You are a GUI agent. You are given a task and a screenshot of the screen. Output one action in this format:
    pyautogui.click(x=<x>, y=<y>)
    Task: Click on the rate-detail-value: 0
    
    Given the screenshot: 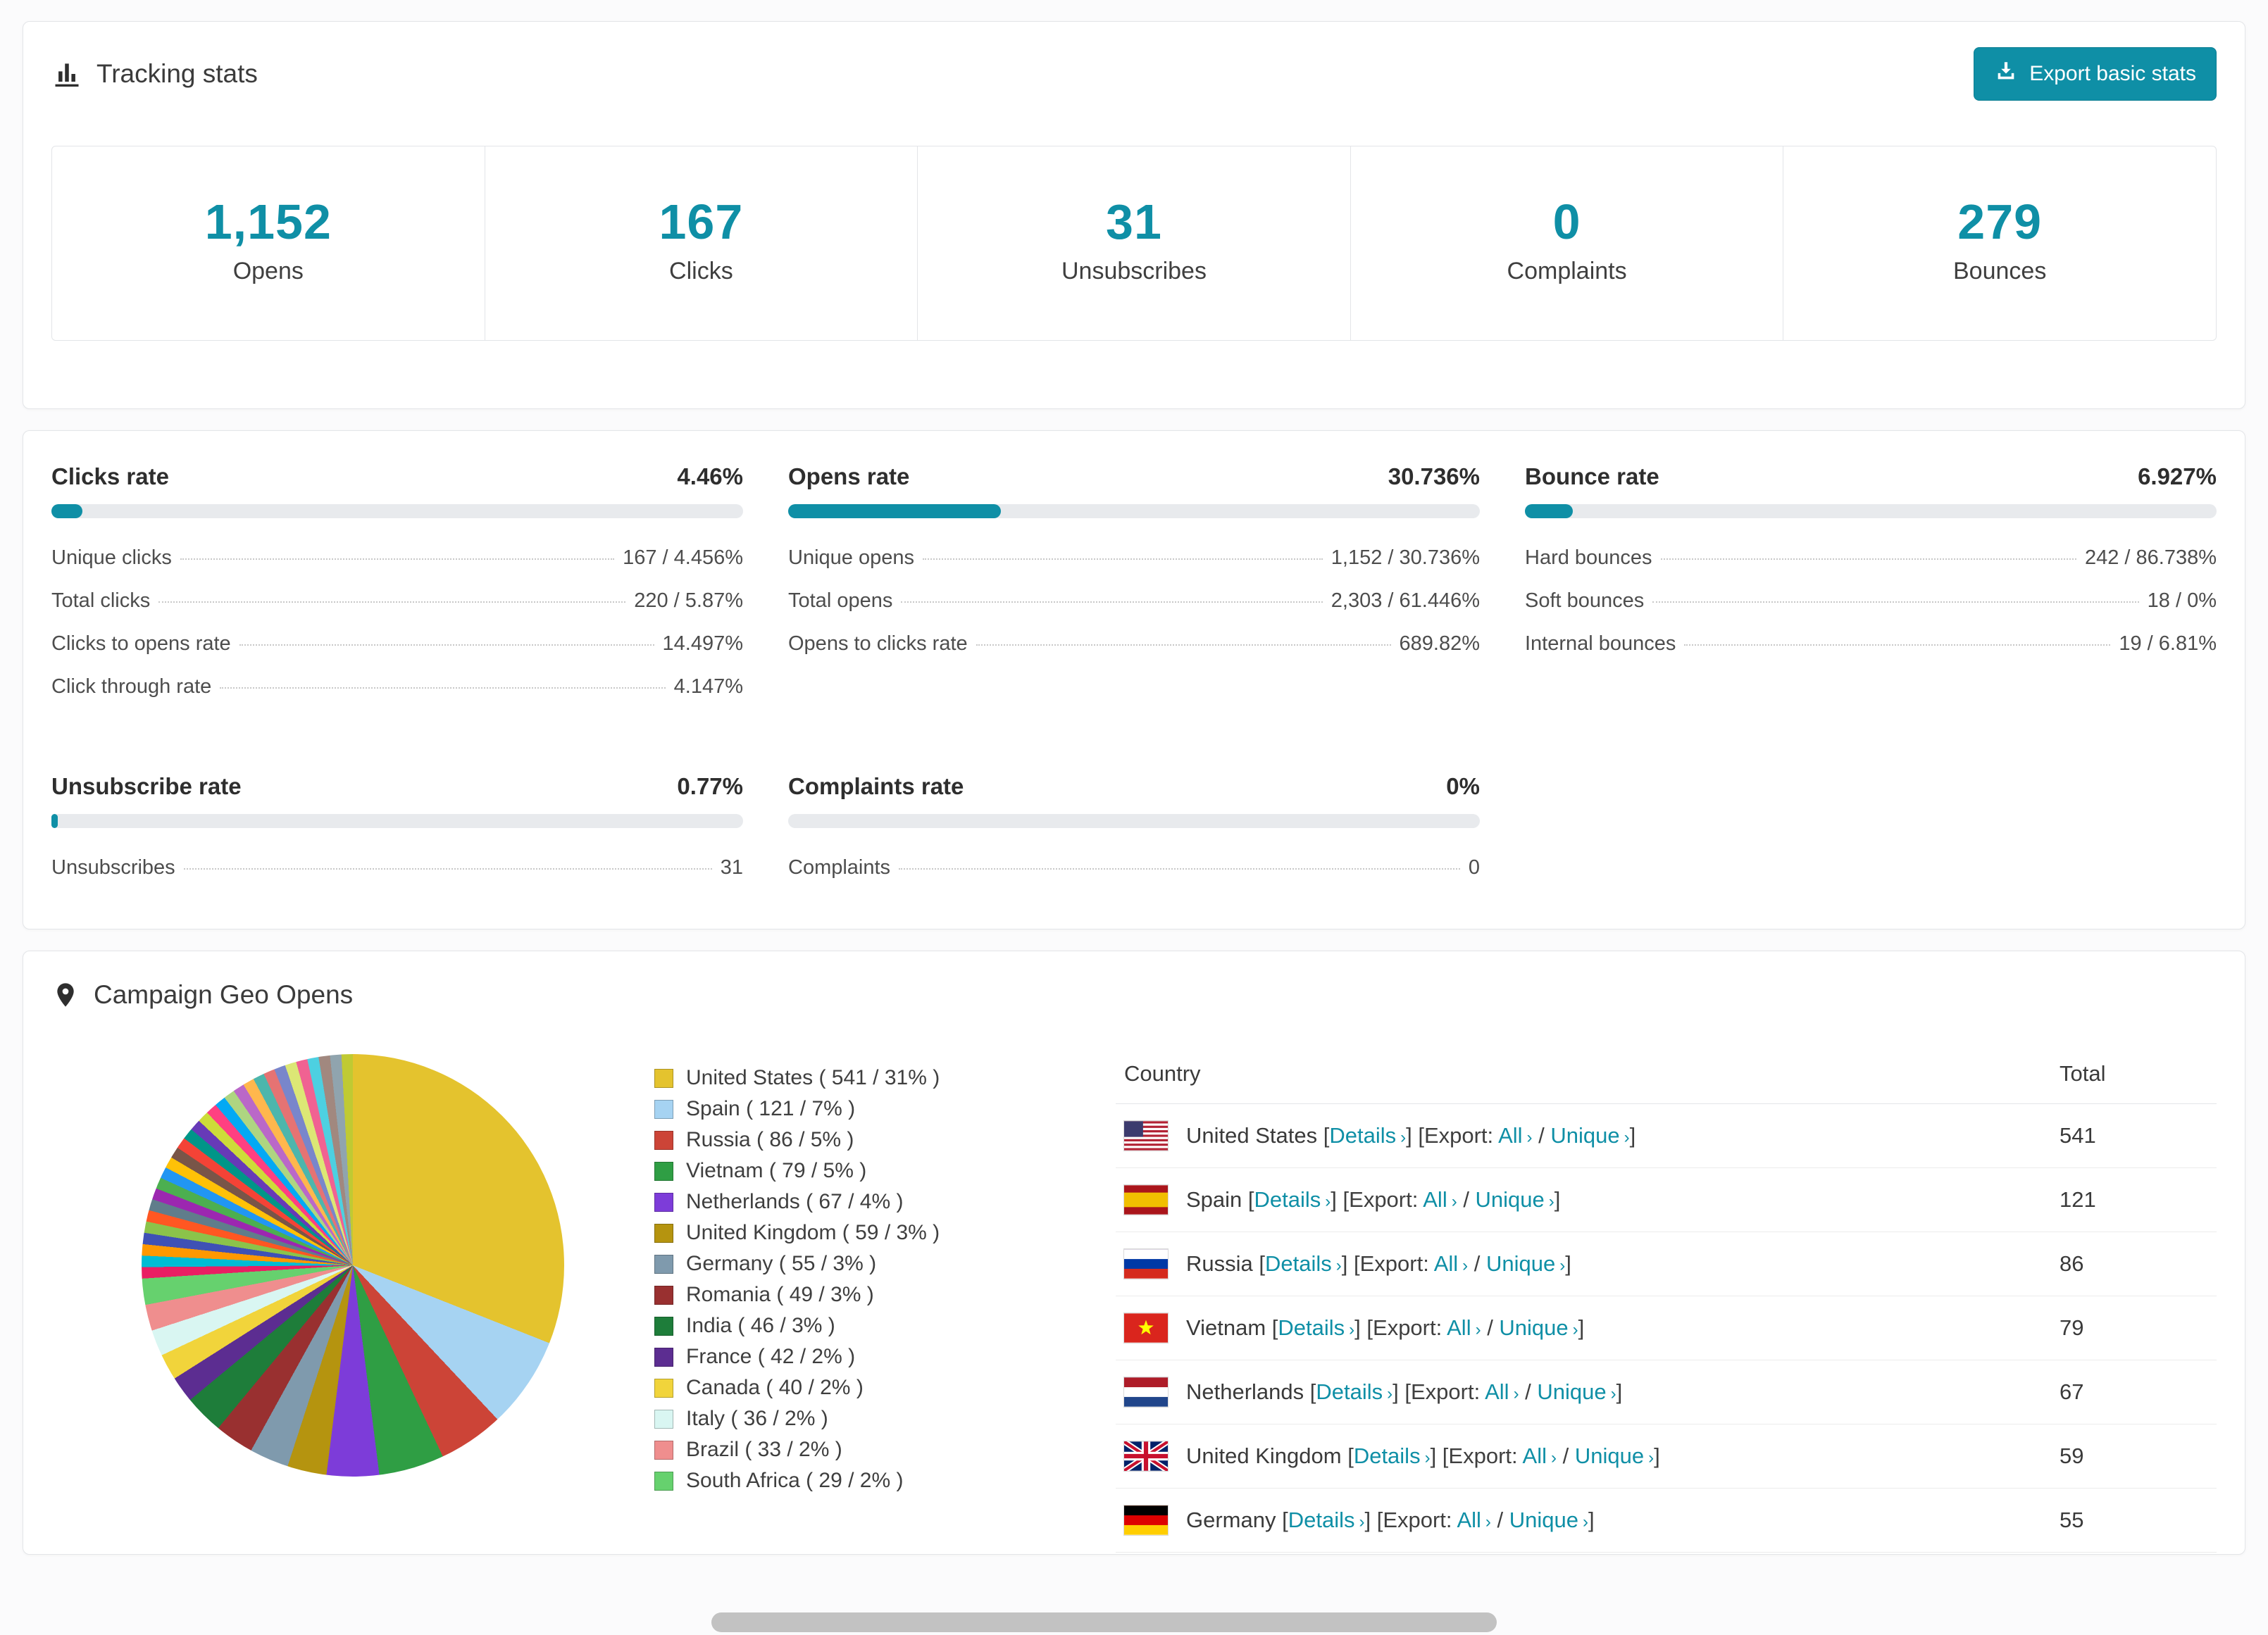 What is the action you would take?
    pyautogui.click(x=1474, y=867)
    